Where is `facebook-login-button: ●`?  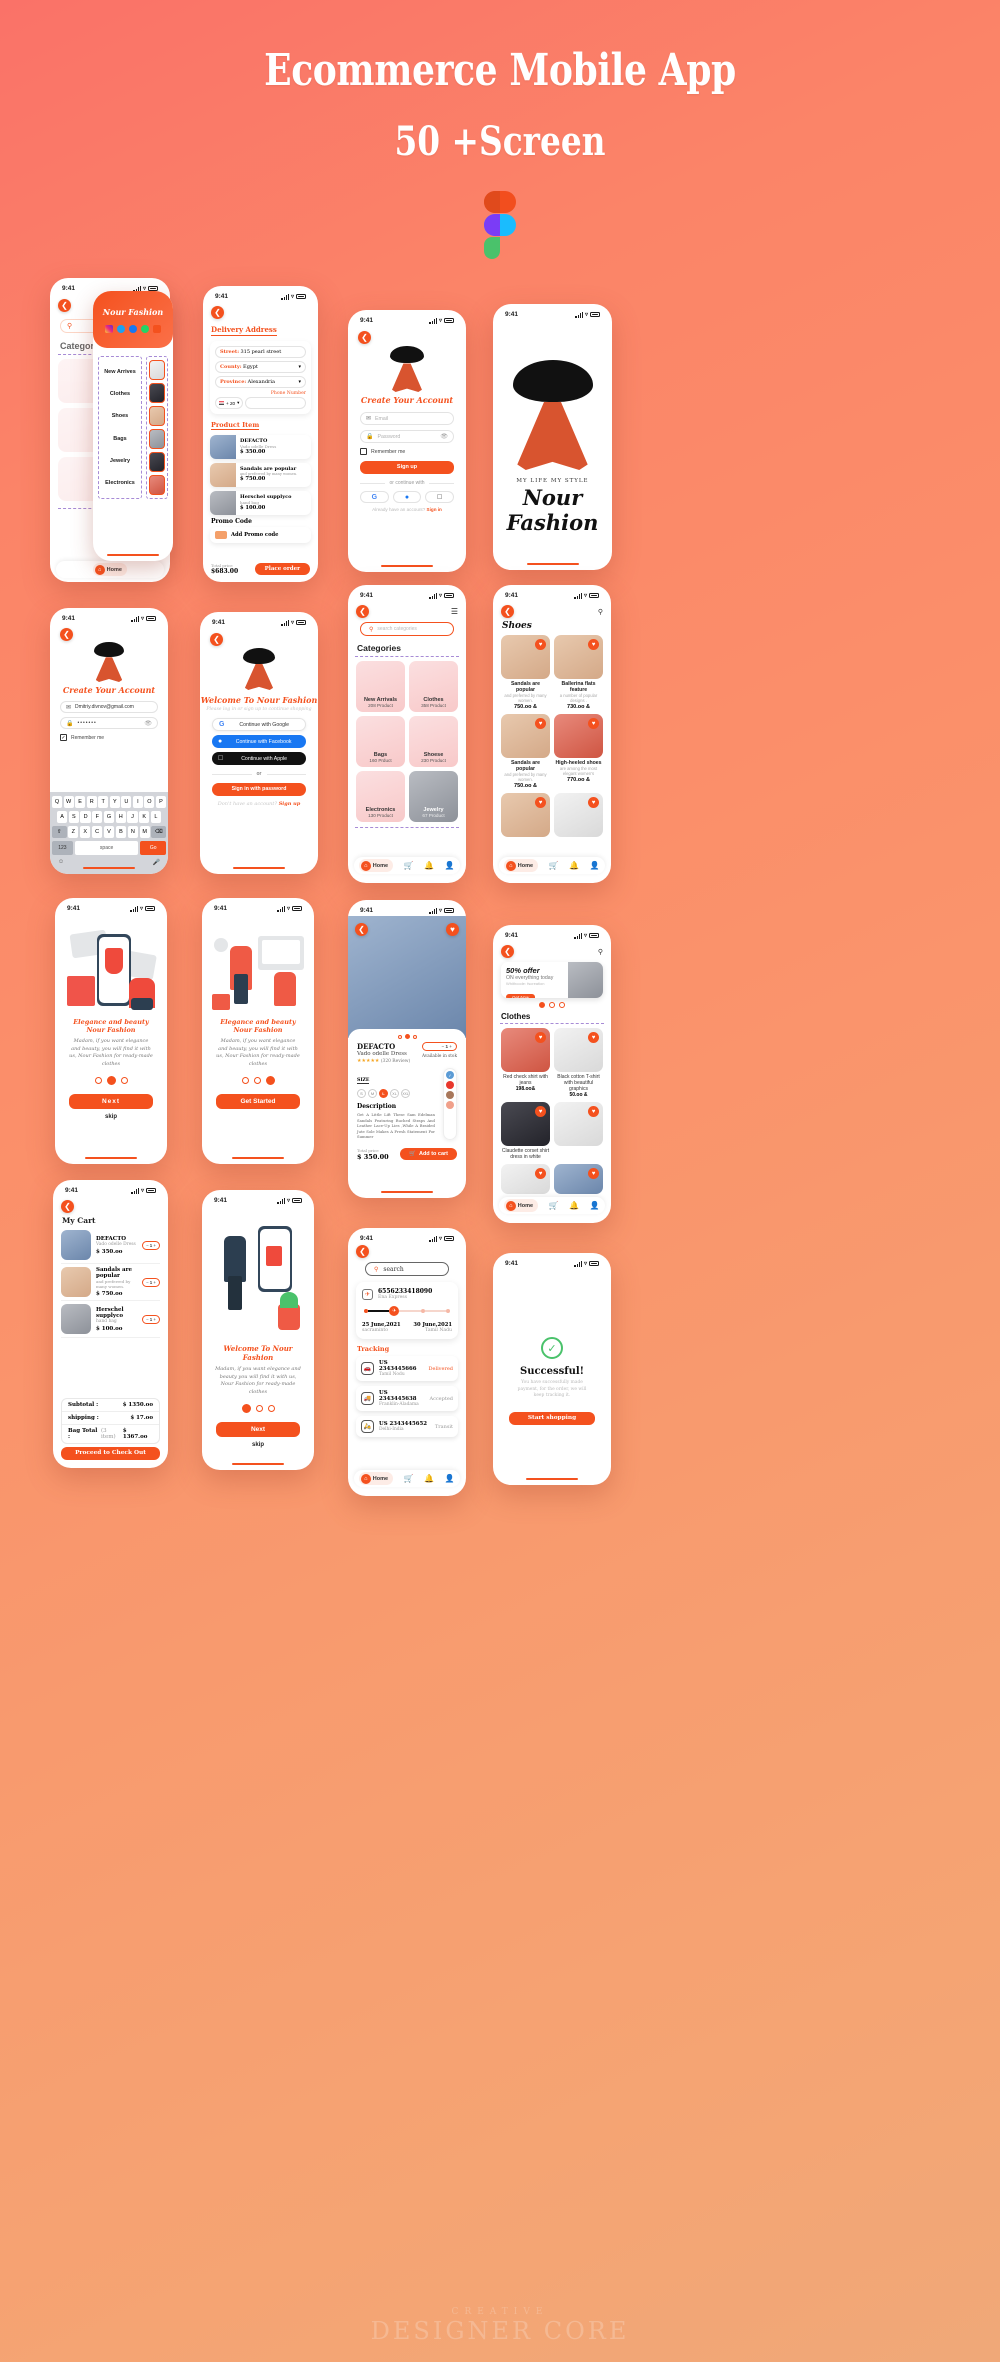 facebook-login-button: ● is located at coordinates (407, 497).